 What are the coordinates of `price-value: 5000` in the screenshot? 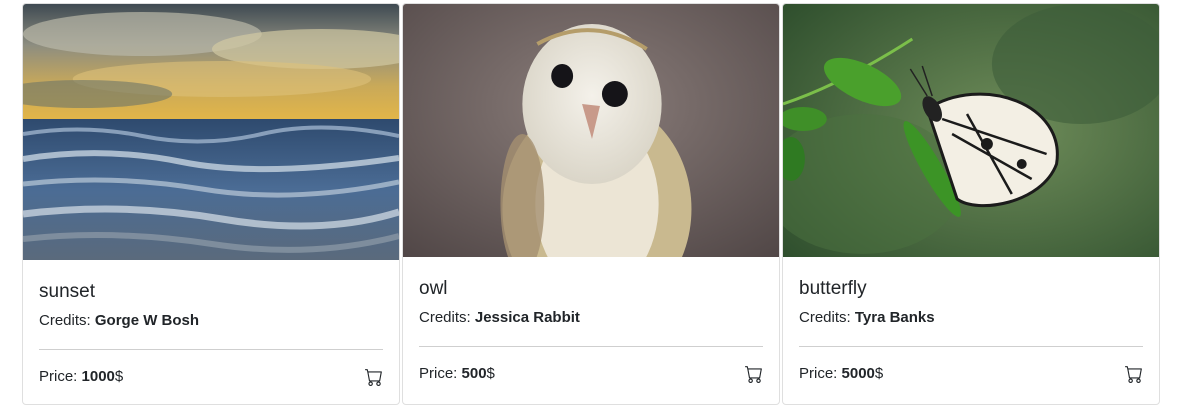 It's located at (858, 373).